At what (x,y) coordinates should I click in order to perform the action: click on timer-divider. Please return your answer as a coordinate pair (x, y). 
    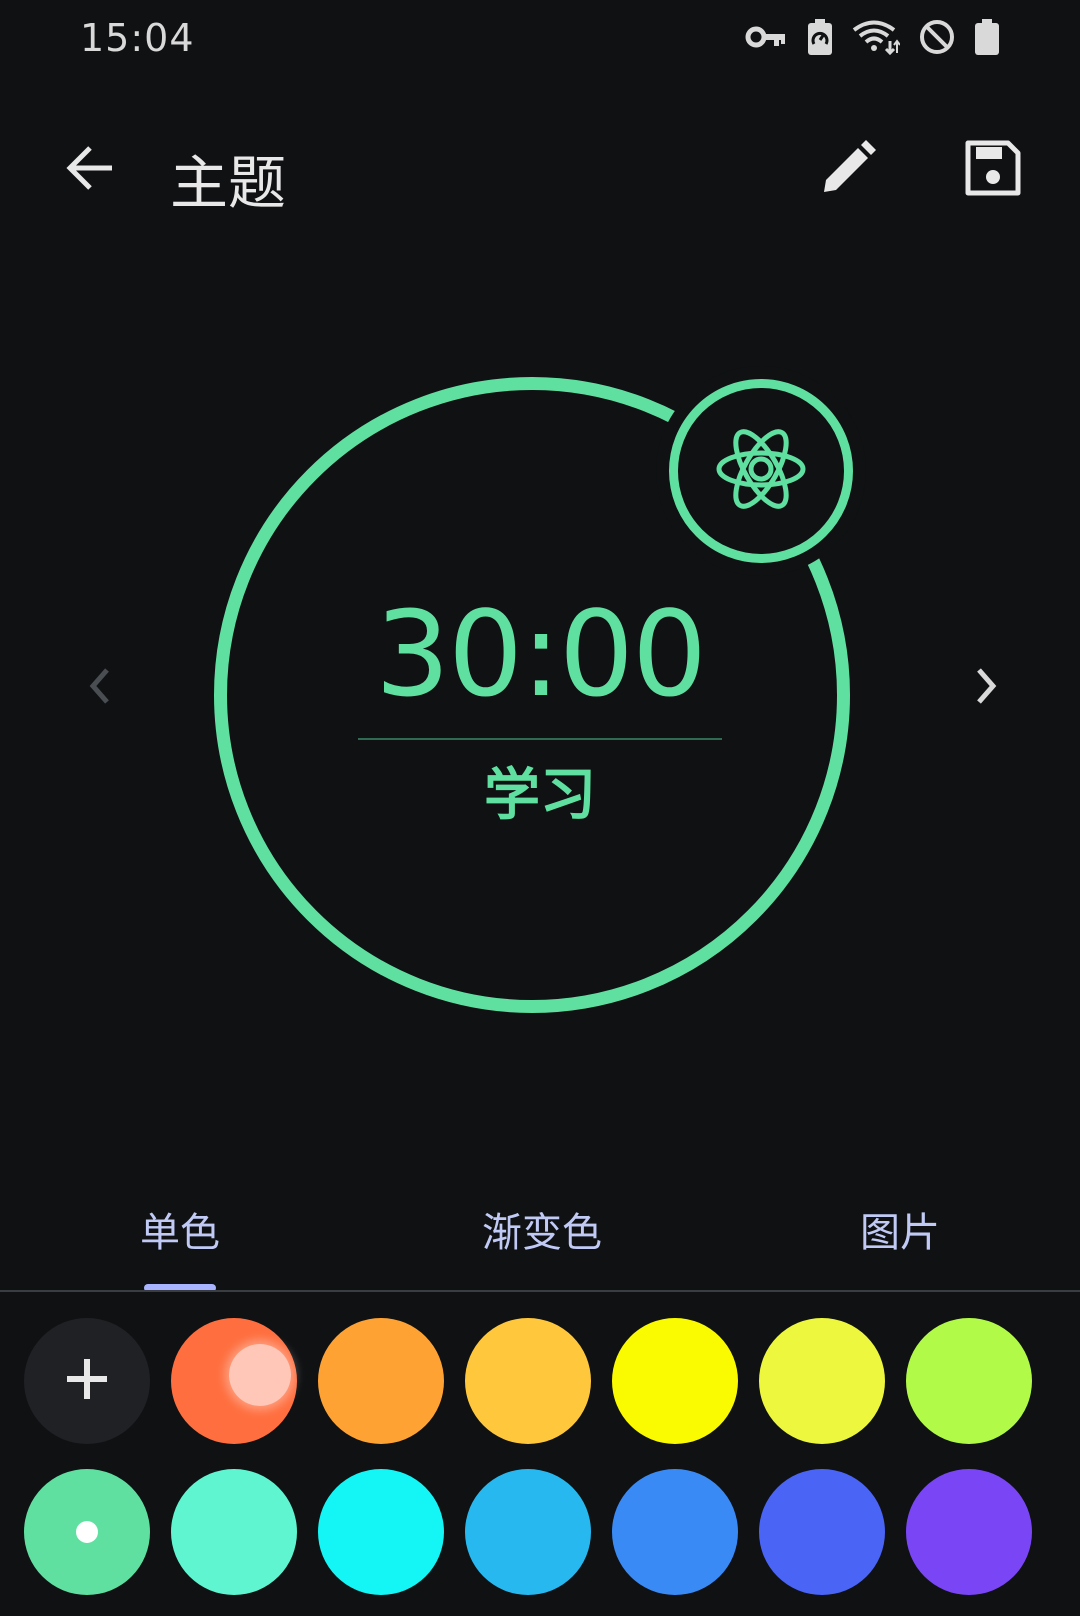
    Looking at the image, I should click on (540, 739).